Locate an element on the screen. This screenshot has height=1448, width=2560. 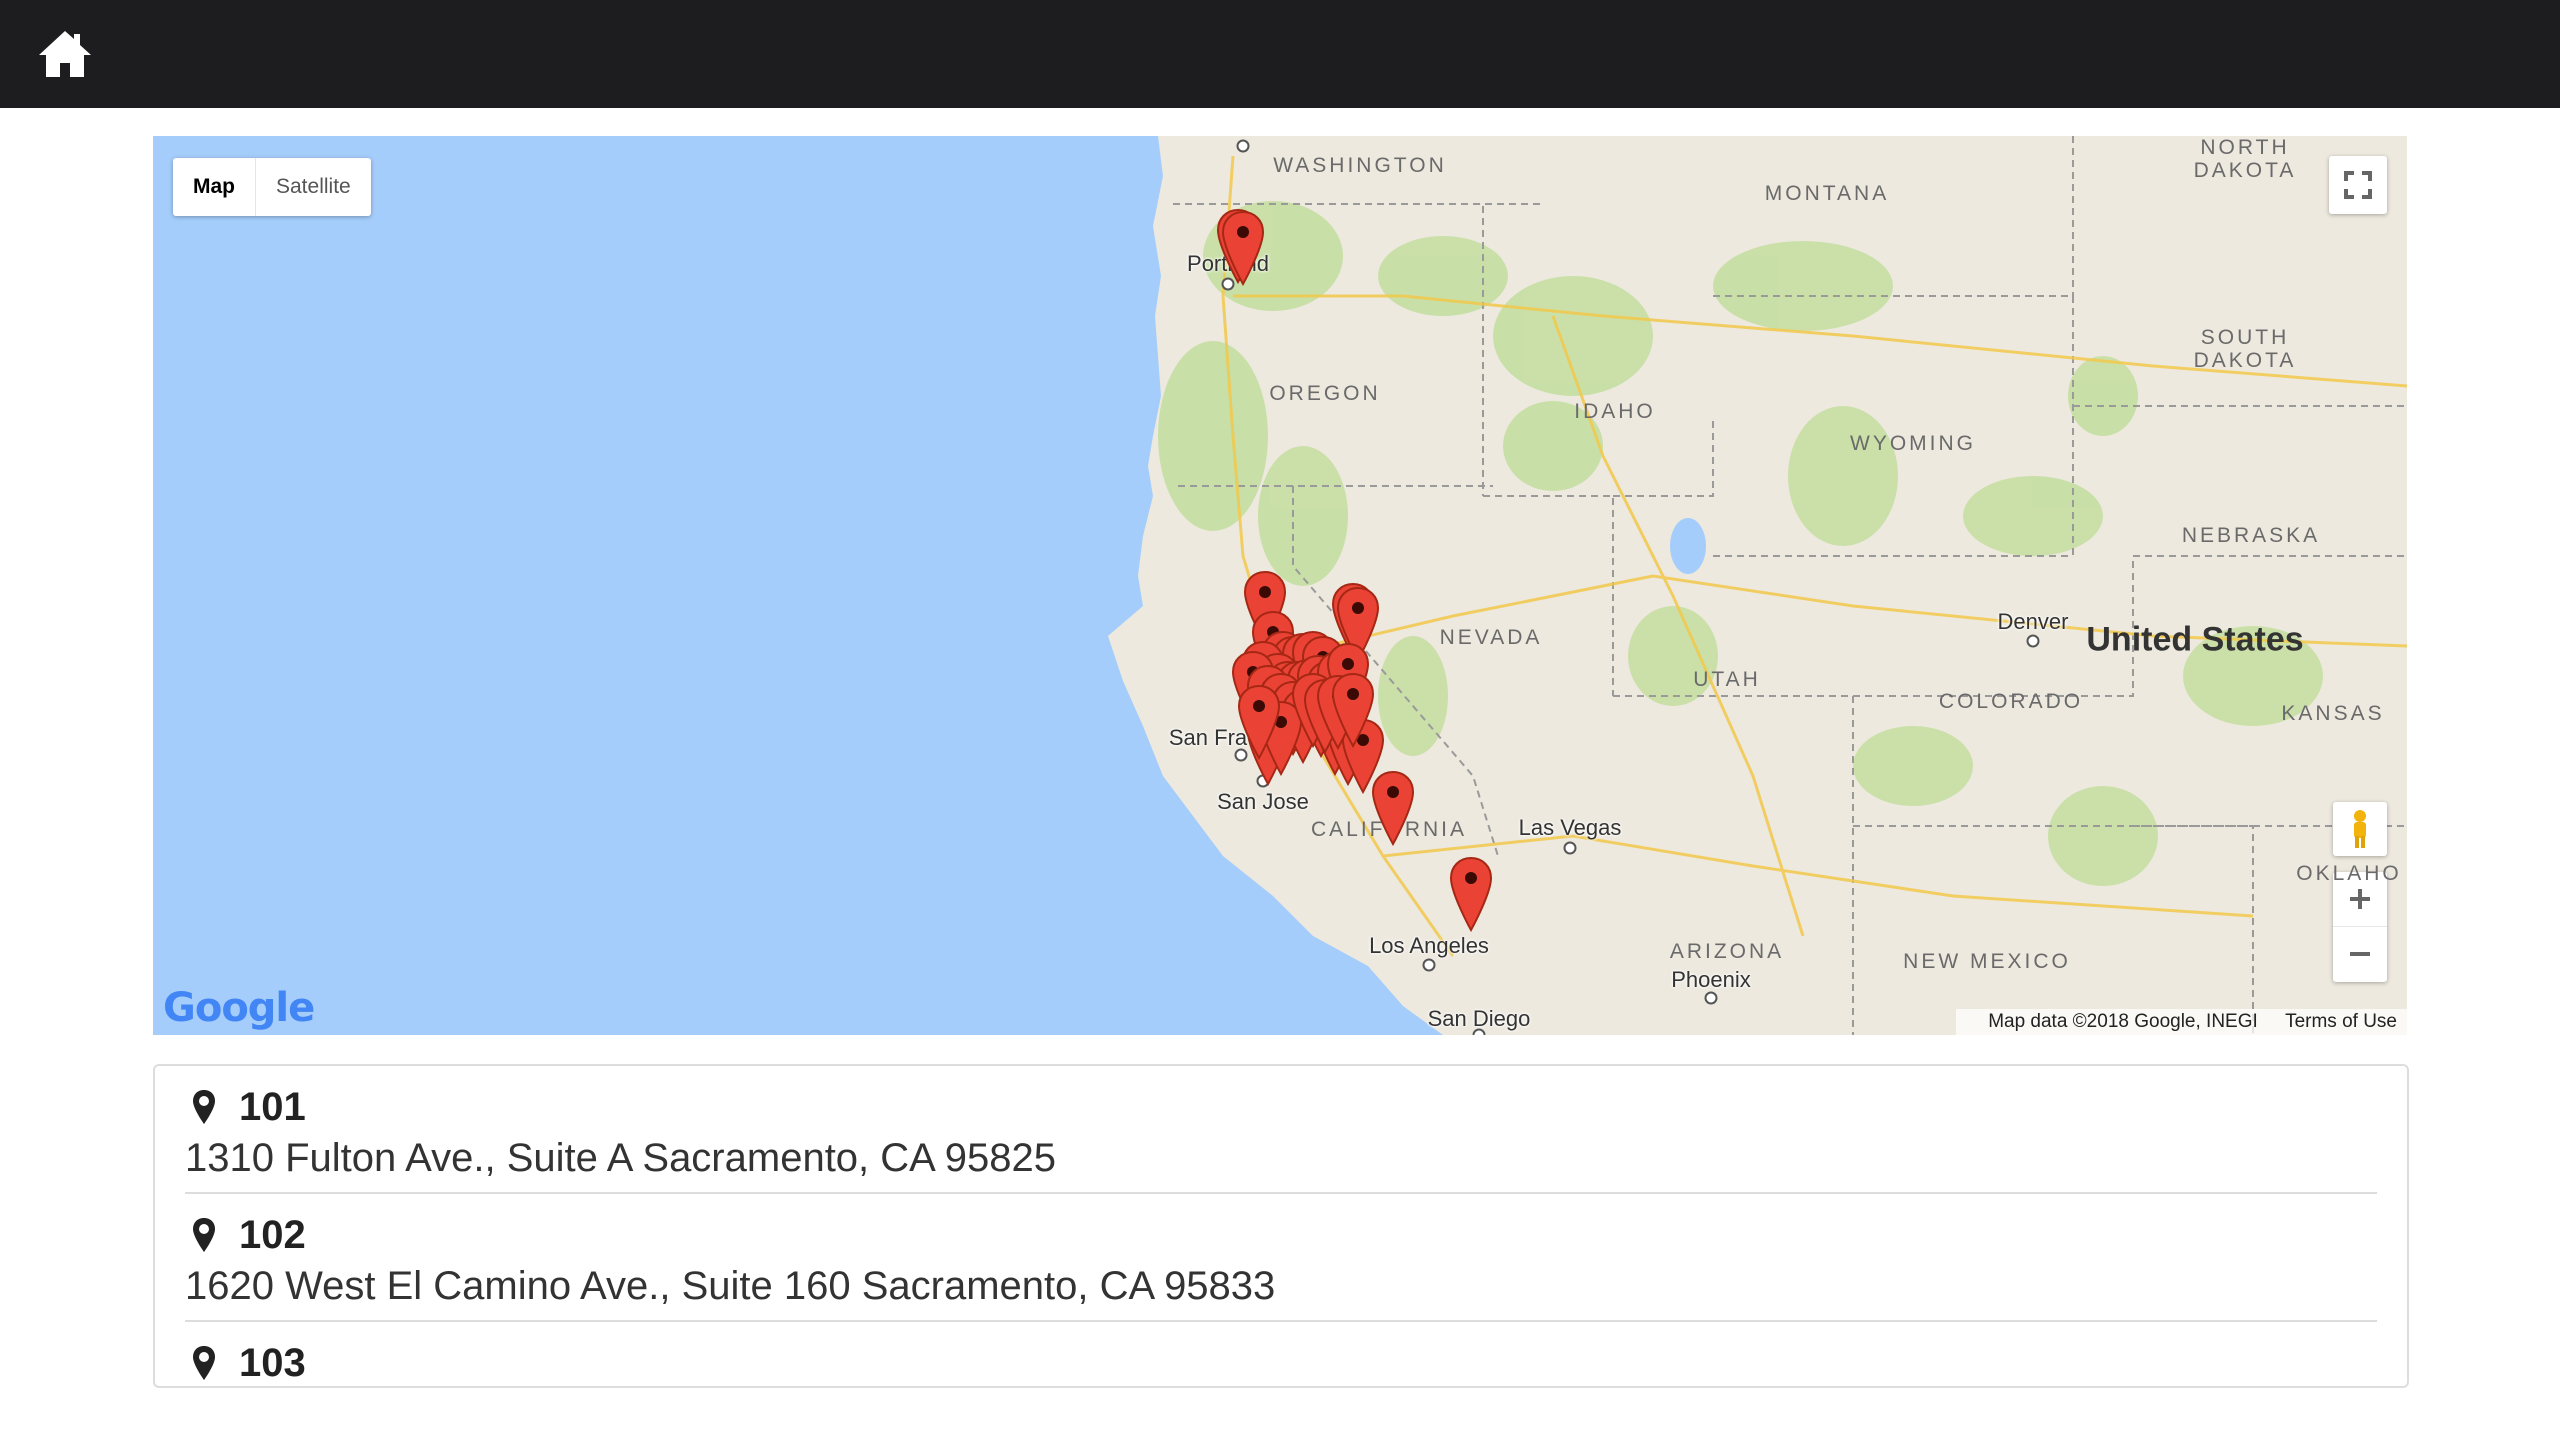
map-label-colorado: COLORADO is located at coordinates (2011, 701).